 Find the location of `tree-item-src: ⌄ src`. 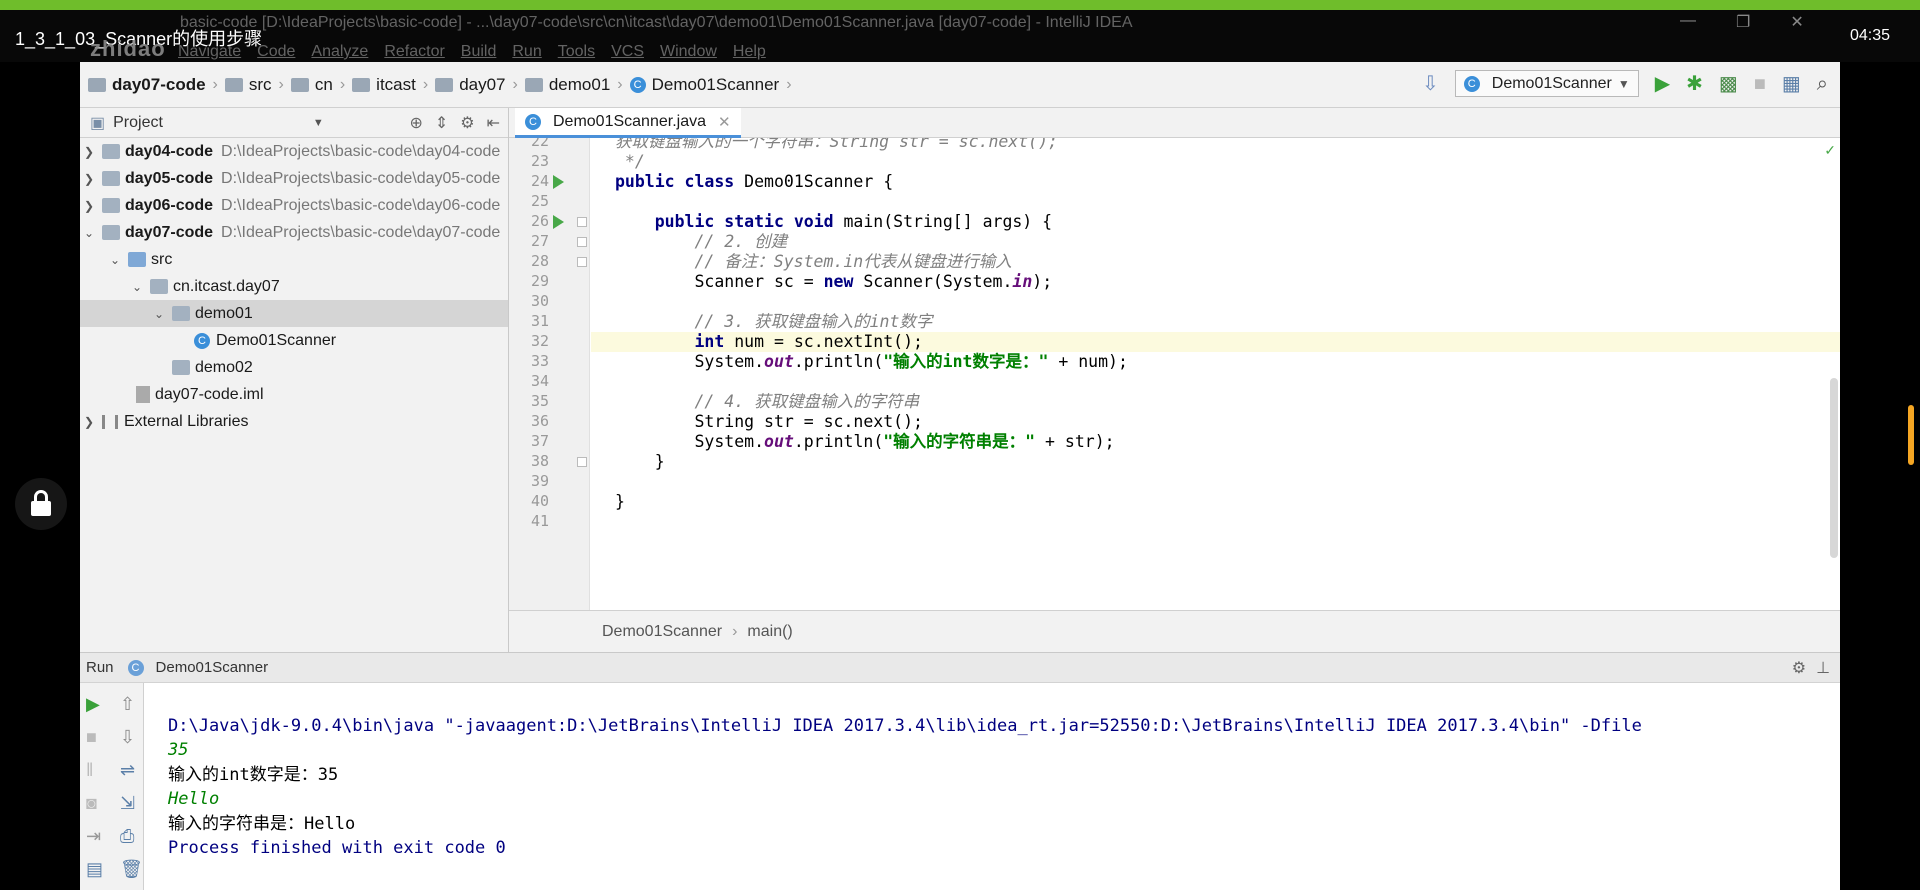

tree-item-src: ⌄ src is located at coordinates (294, 259).